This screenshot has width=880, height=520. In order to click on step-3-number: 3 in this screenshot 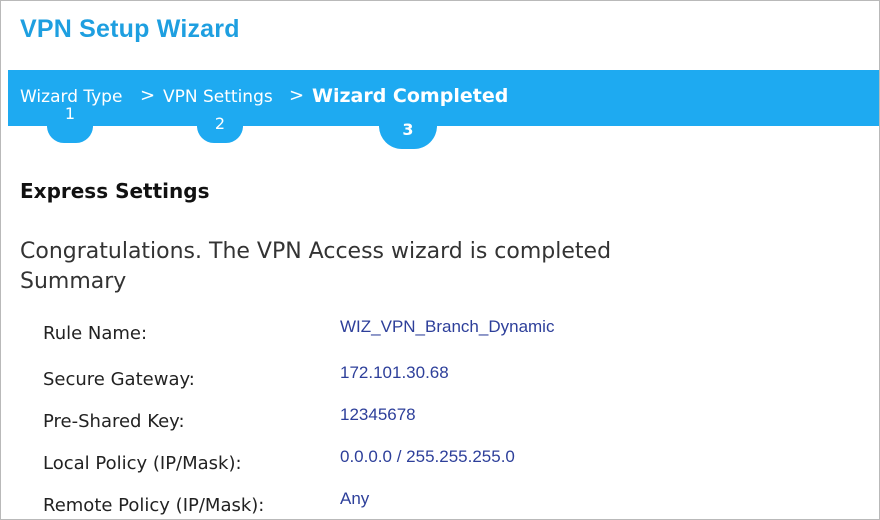, I will do `click(408, 129)`.